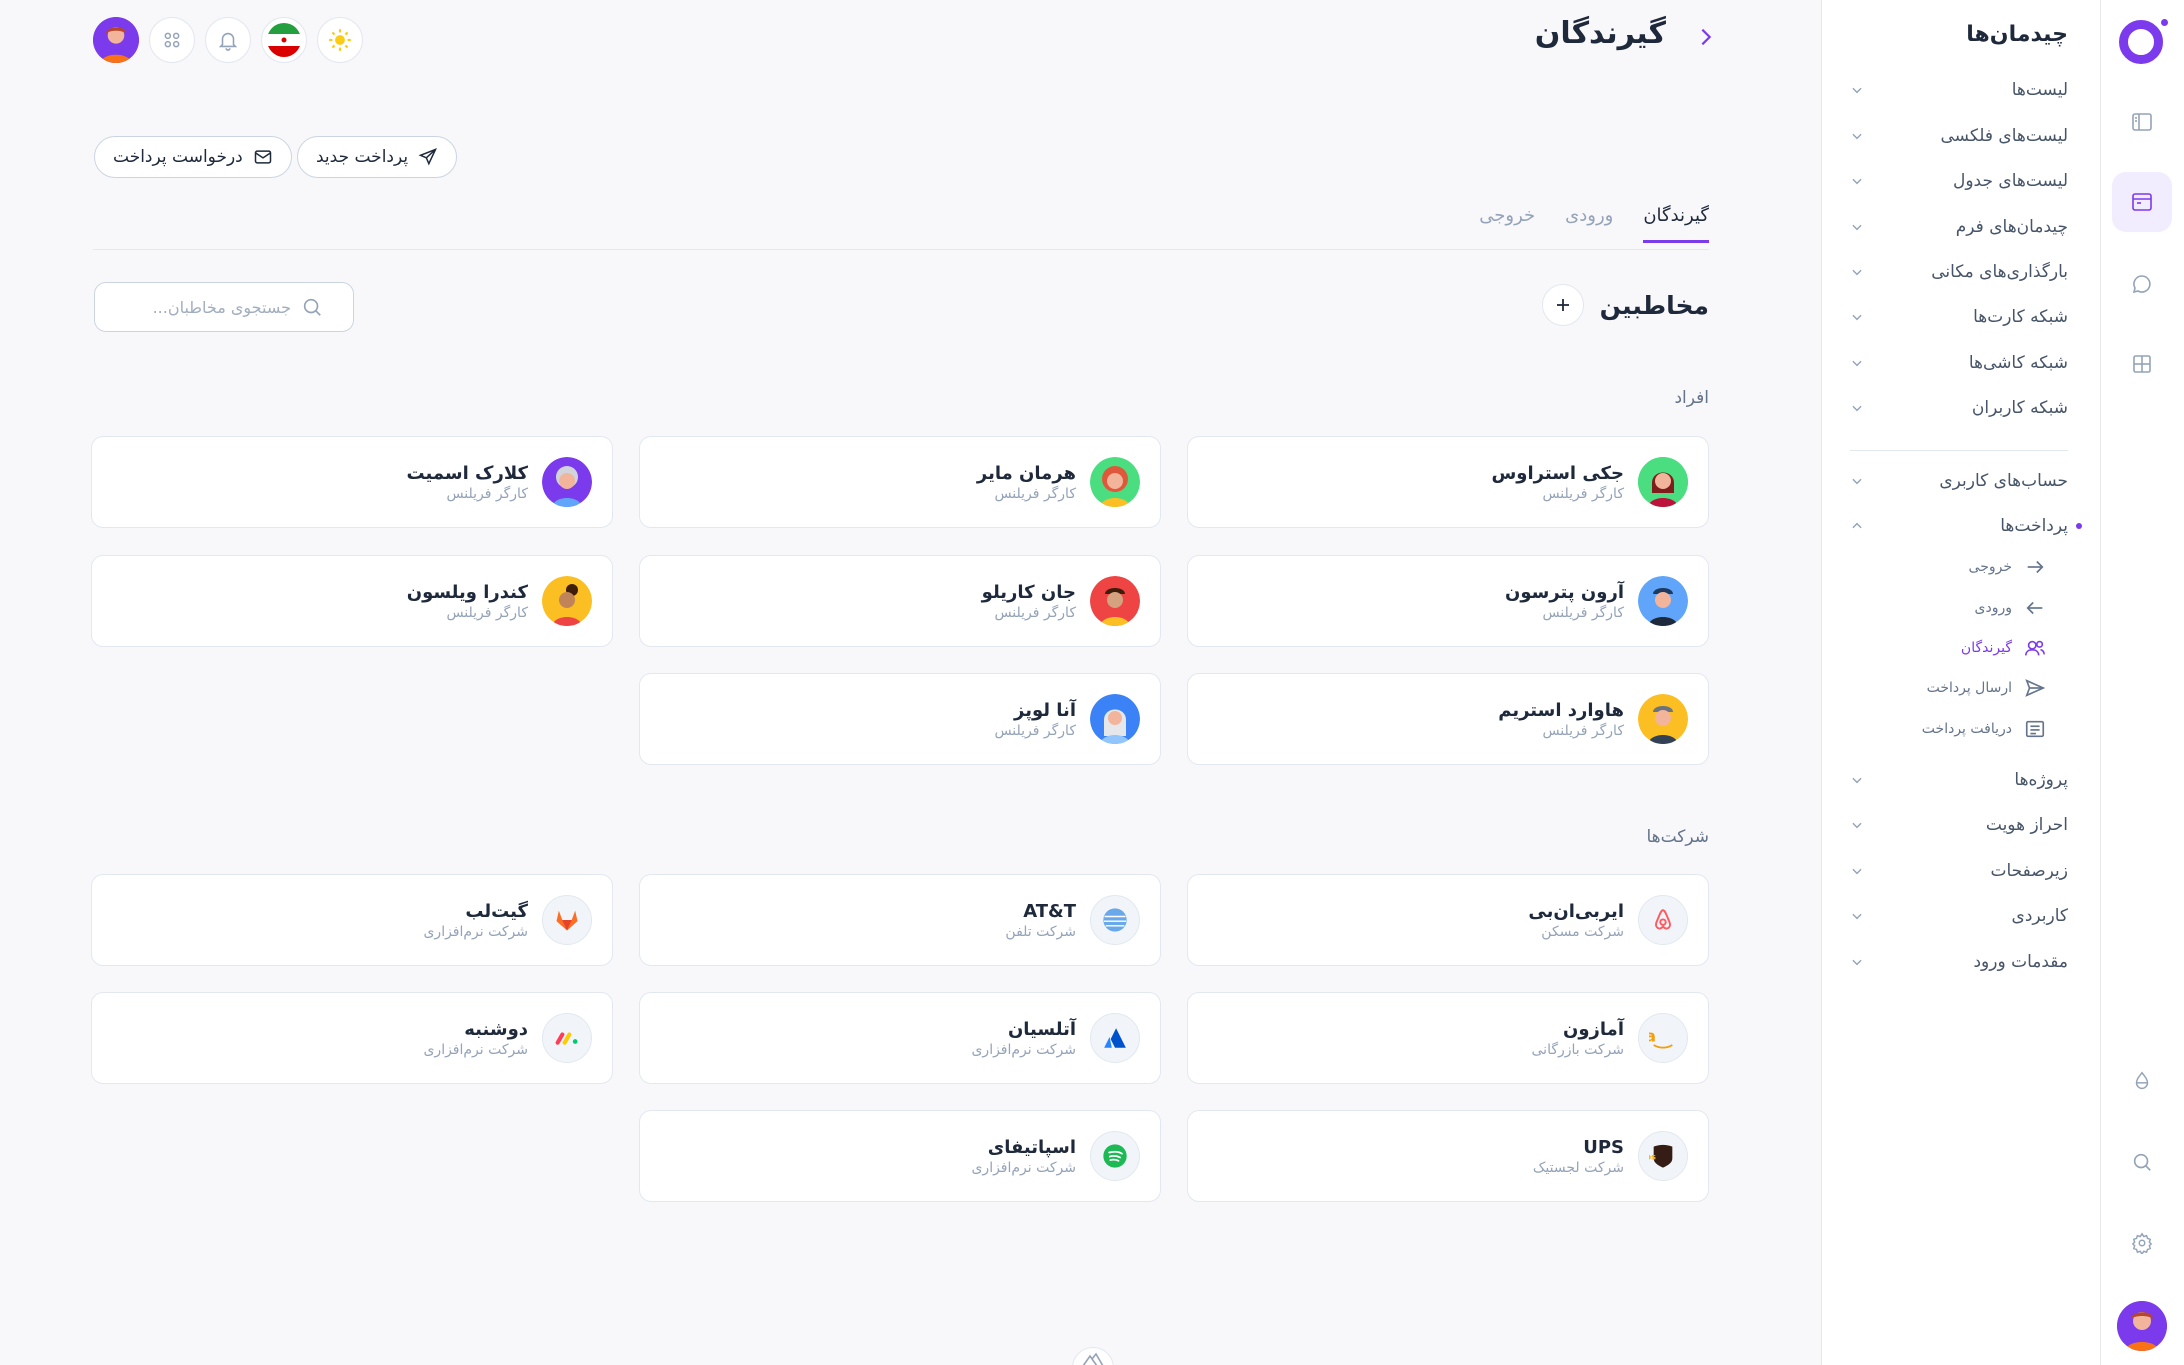  Describe the element at coordinates (1959, 526) in the screenshot. I see `sidebar-item-payments: پرداخت‌ها` at that location.